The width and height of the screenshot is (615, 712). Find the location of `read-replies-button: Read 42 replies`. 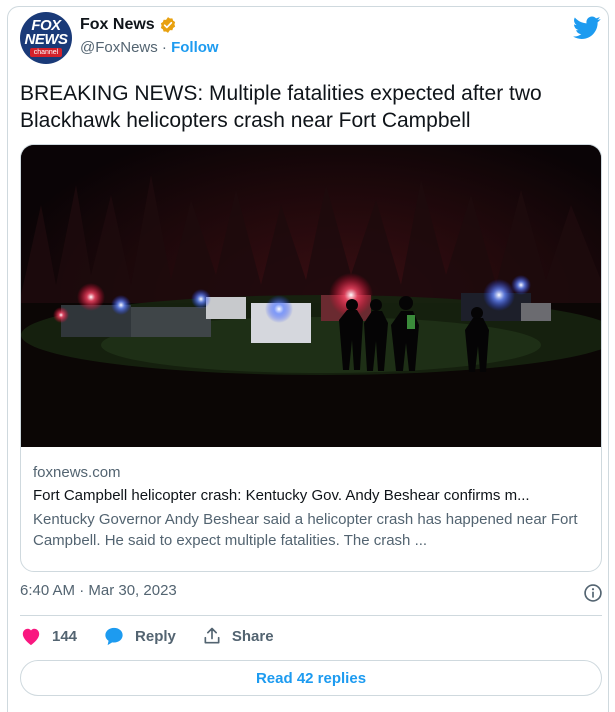

read-replies-button: Read 42 replies is located at coordinates (311, 678).